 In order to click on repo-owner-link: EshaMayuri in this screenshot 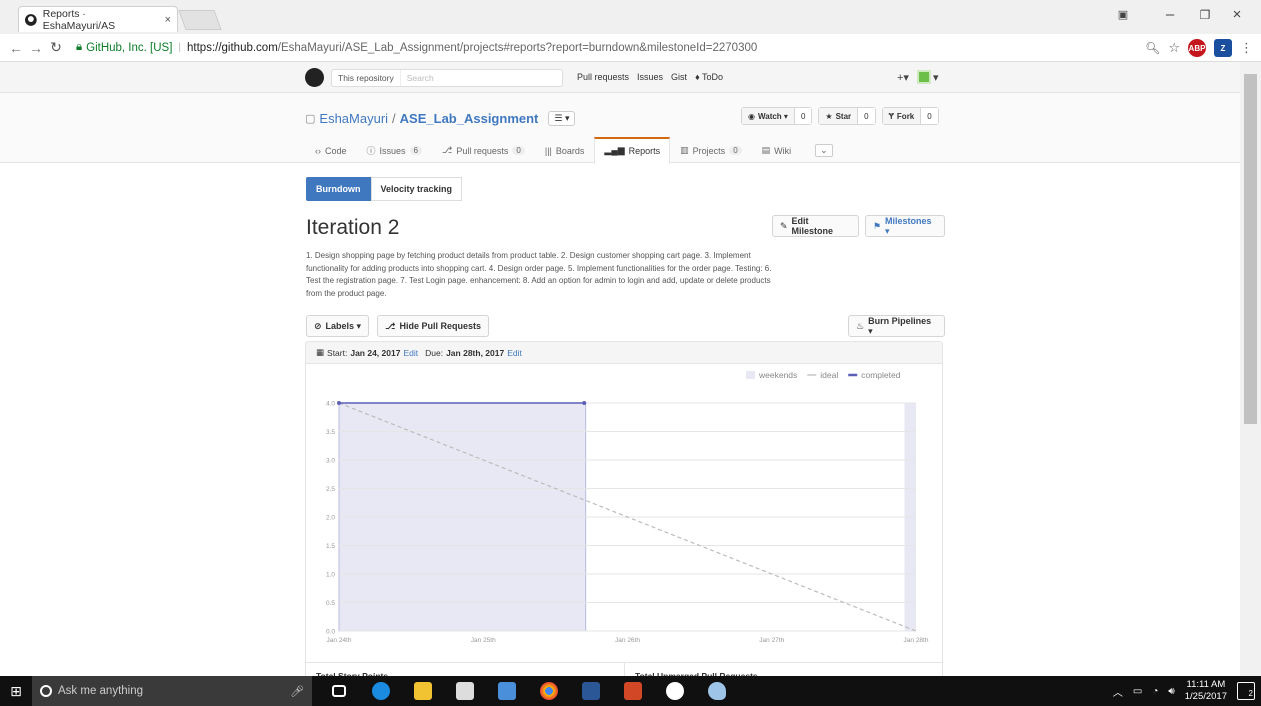, I will do `click(353, 118)`.